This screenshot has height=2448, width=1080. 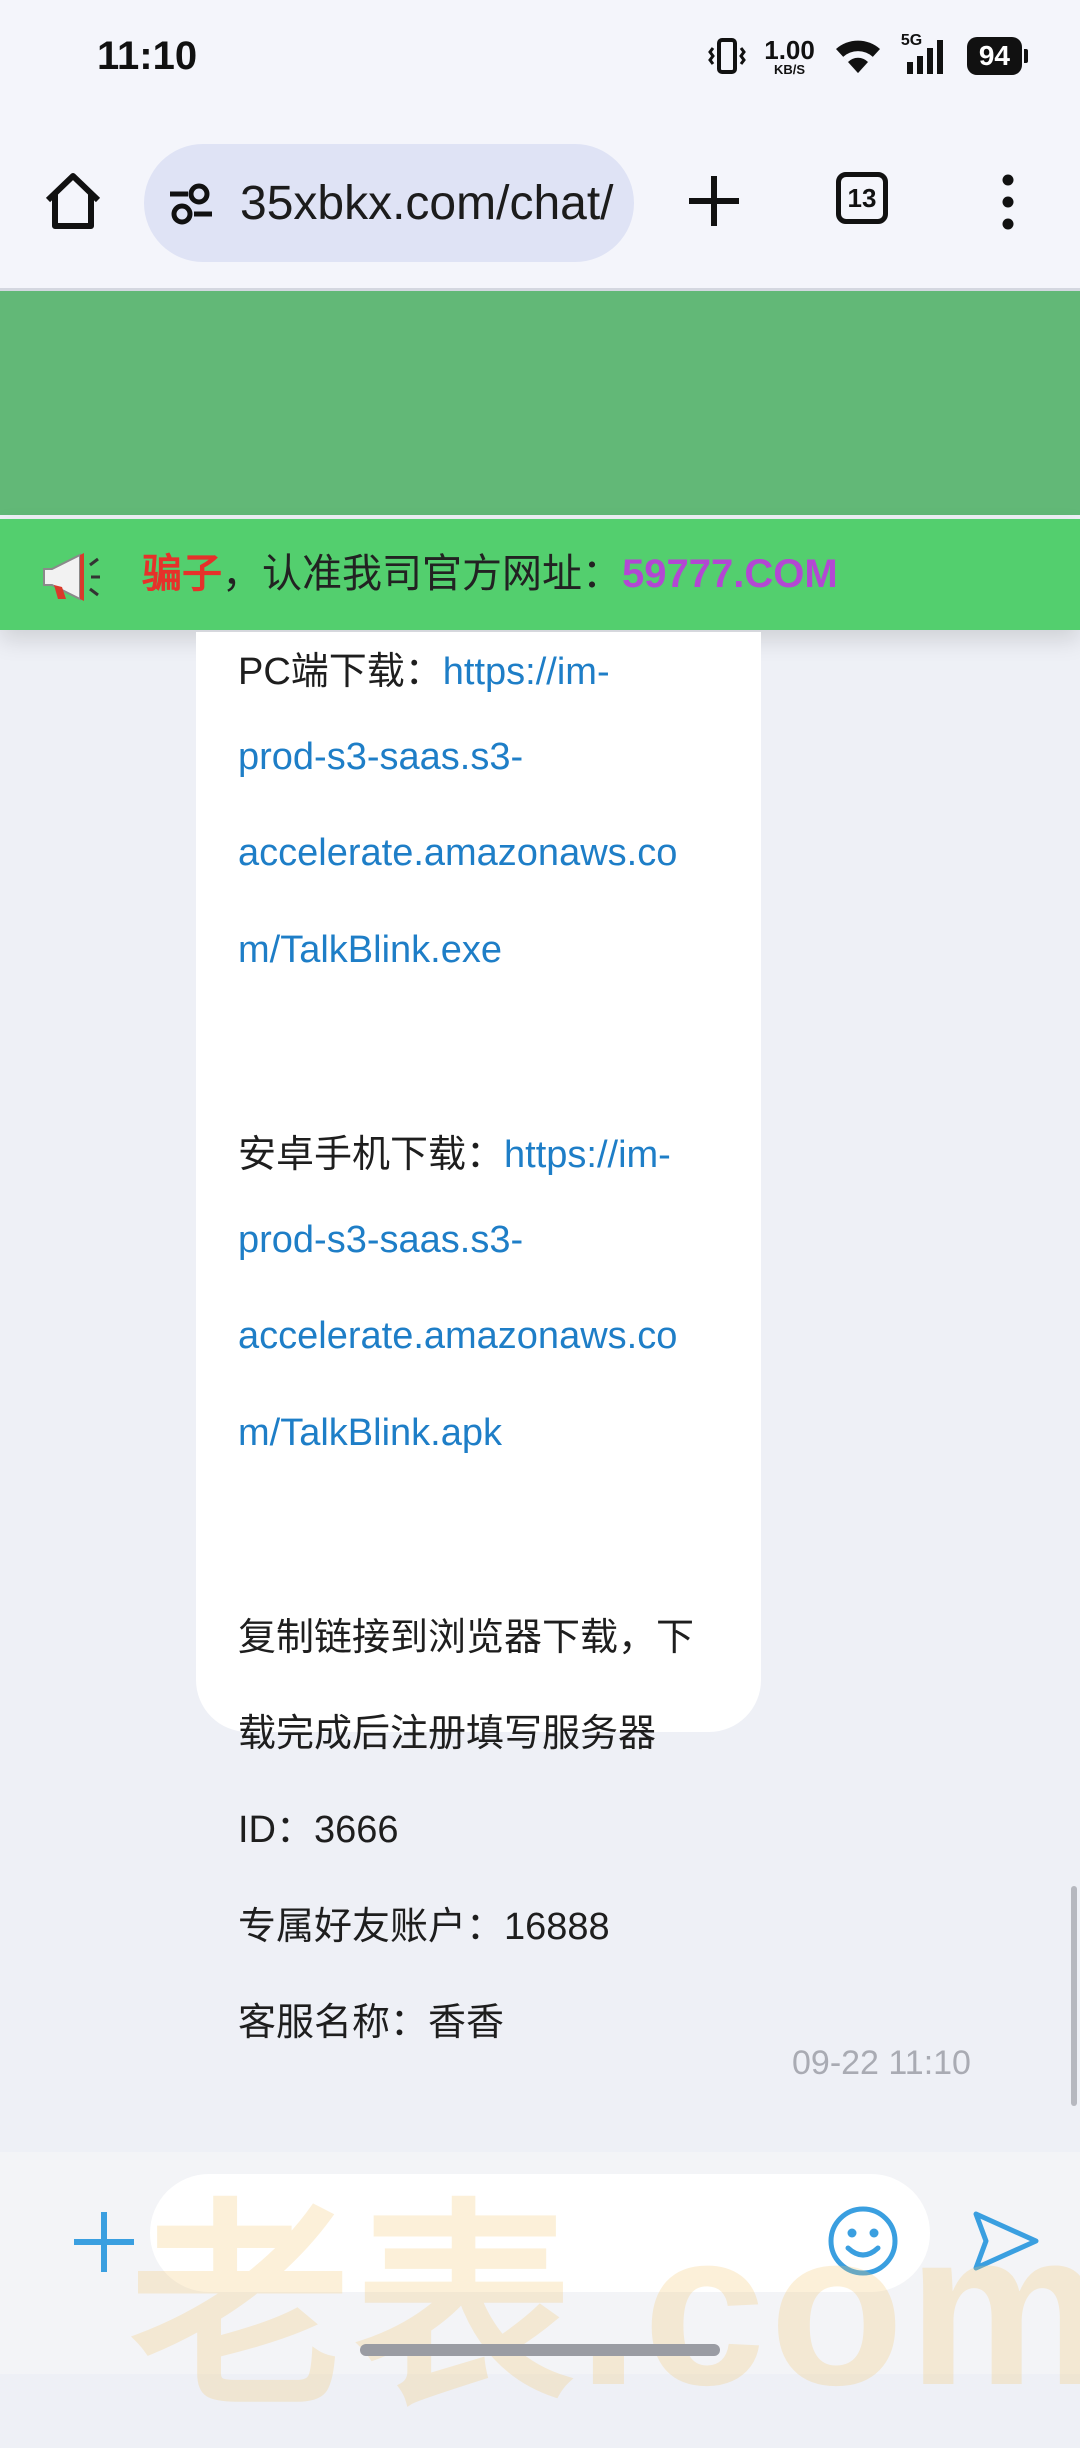 I want to click on address-bar: 35xbkx.com/chat/, so click(x=389, y=203).